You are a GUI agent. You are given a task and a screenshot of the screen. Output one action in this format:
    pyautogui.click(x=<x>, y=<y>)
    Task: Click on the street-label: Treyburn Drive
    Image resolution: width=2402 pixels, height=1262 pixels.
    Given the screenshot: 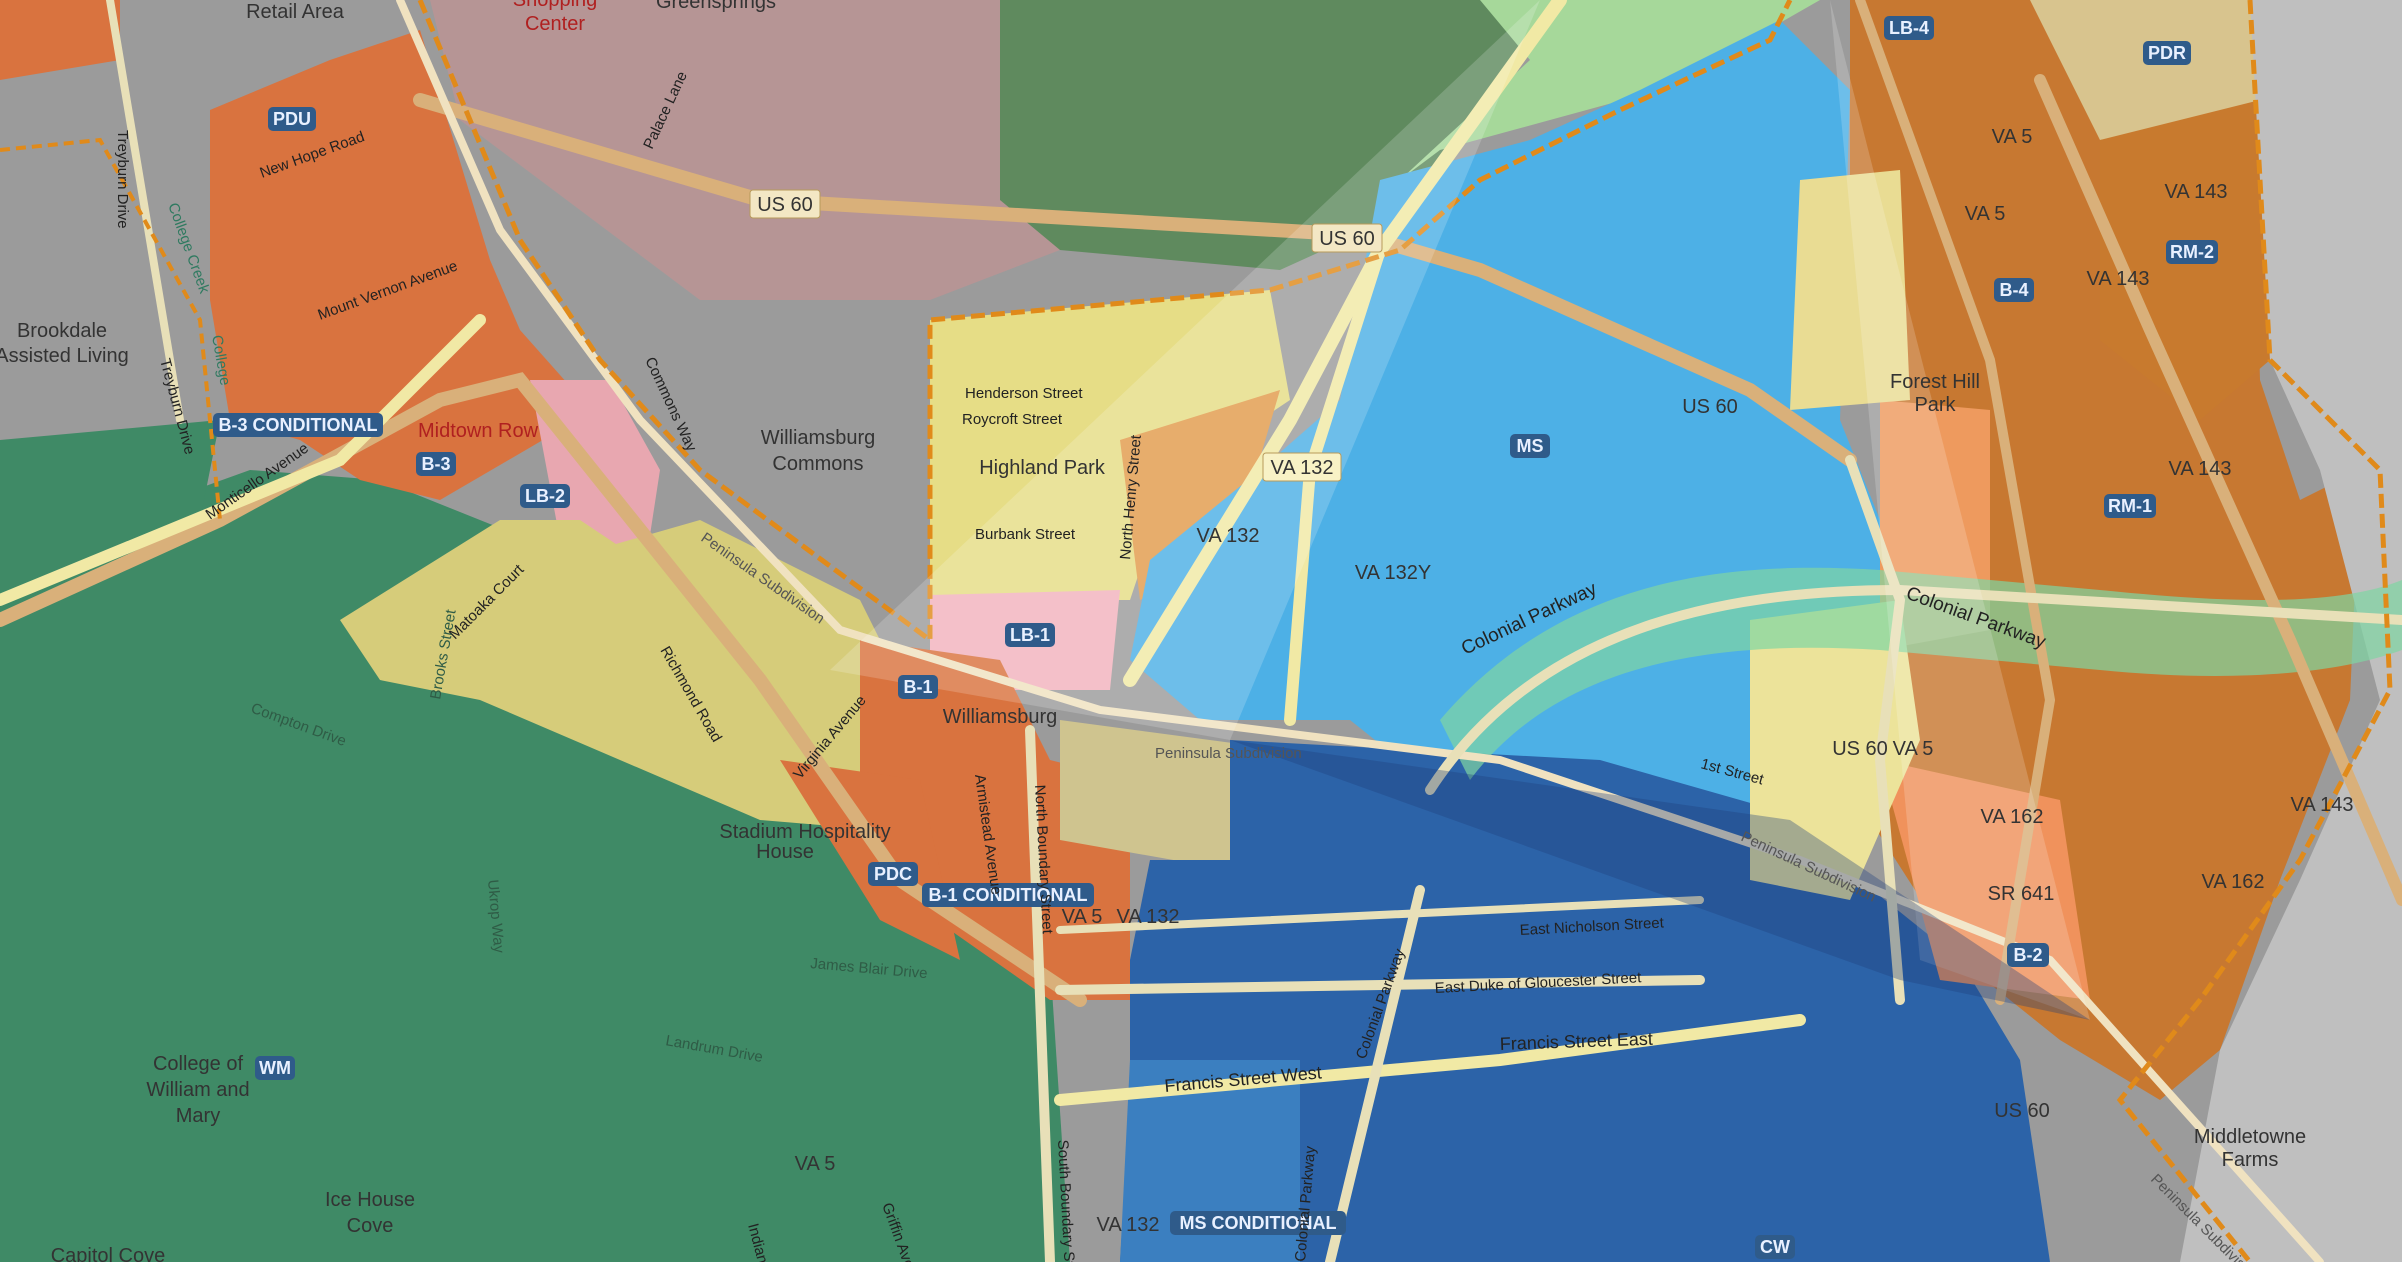 What is the action you would take?
    pyautogui.click(x=122, y=179)
    